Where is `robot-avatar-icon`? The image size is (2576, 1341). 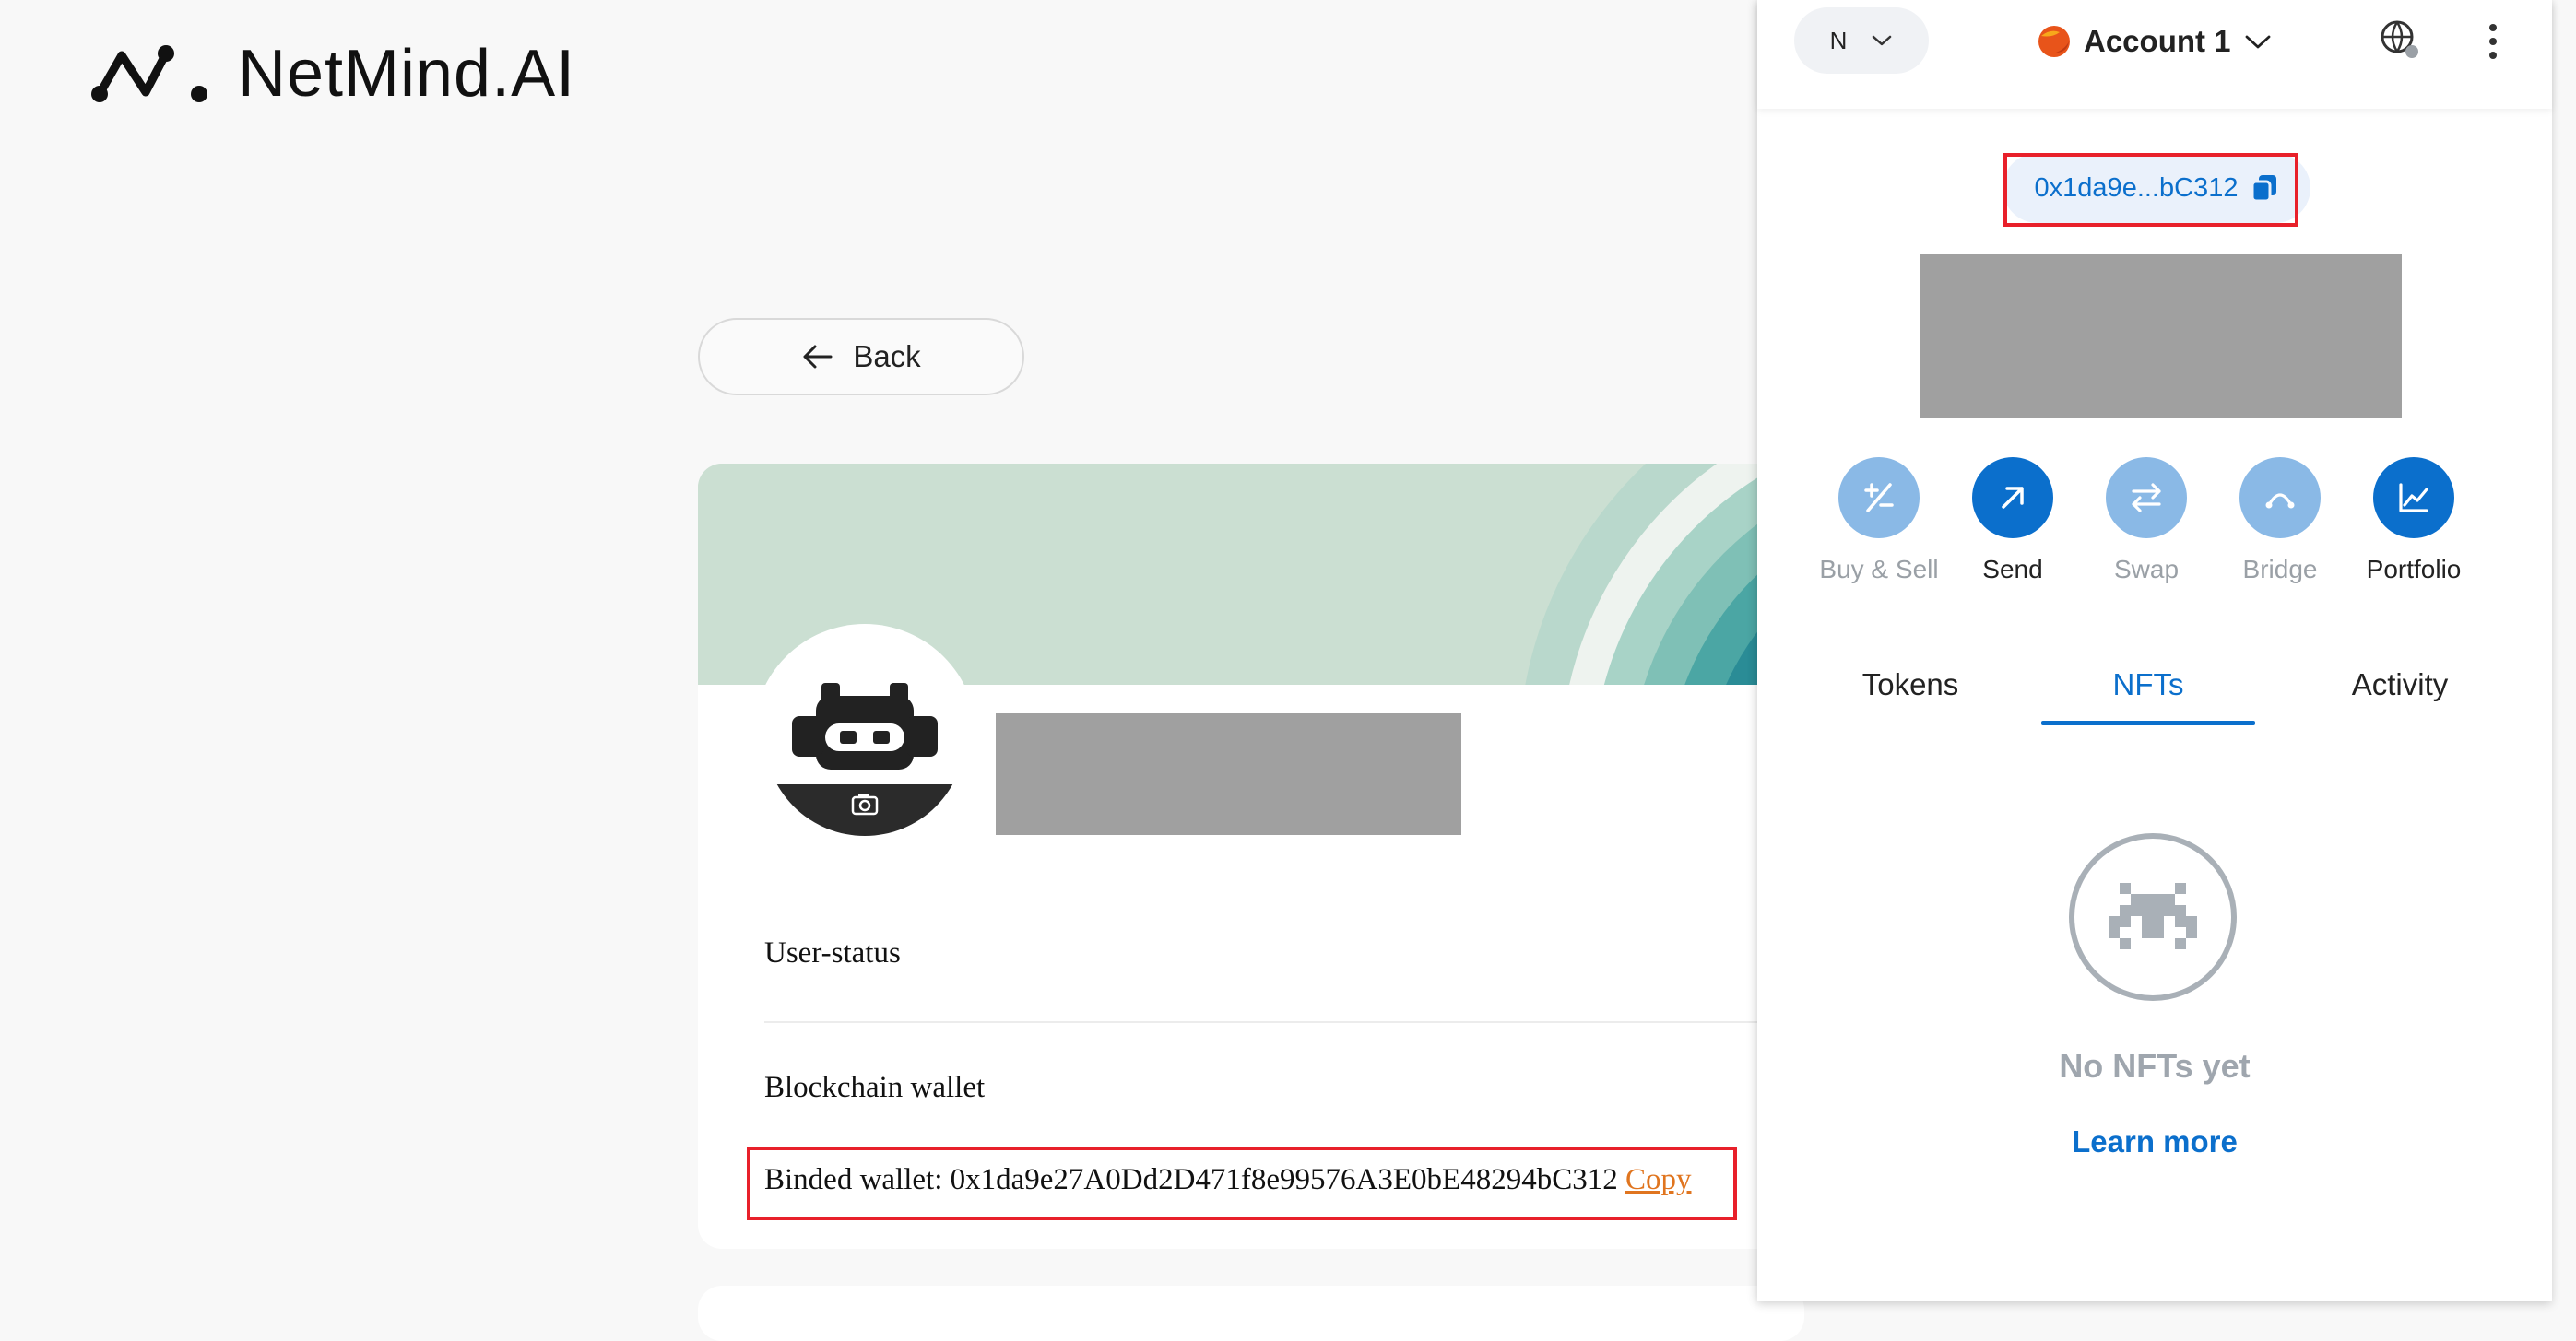
robot-avatar-icon is located at coordinates (864, 735).